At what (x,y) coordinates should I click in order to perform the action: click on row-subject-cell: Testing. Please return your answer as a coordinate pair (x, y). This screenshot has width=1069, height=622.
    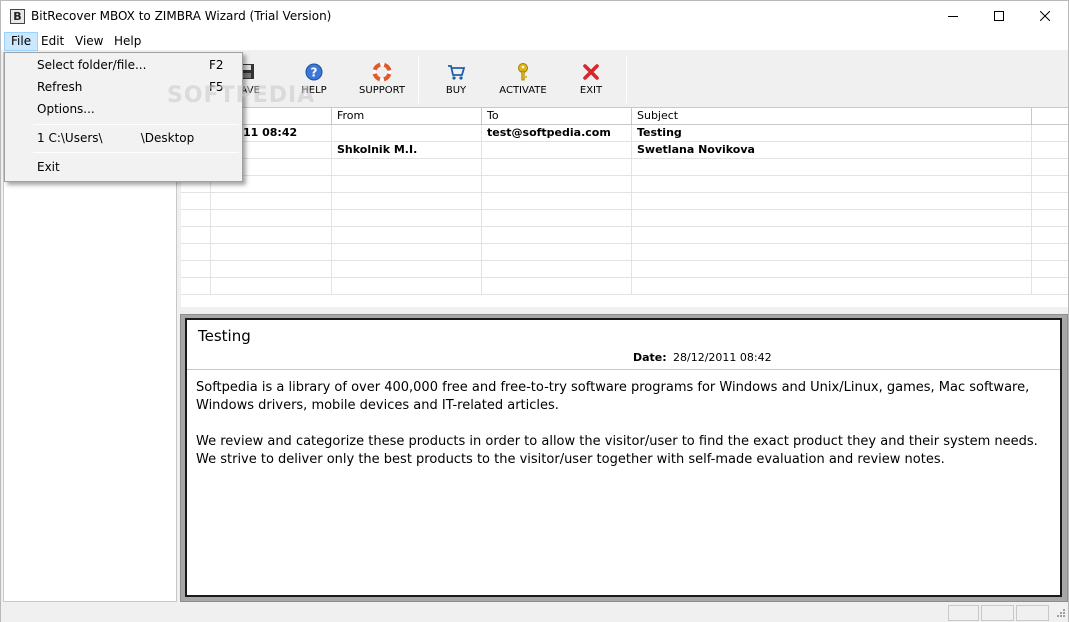
    Looking at the image, I should click on (832, 133).